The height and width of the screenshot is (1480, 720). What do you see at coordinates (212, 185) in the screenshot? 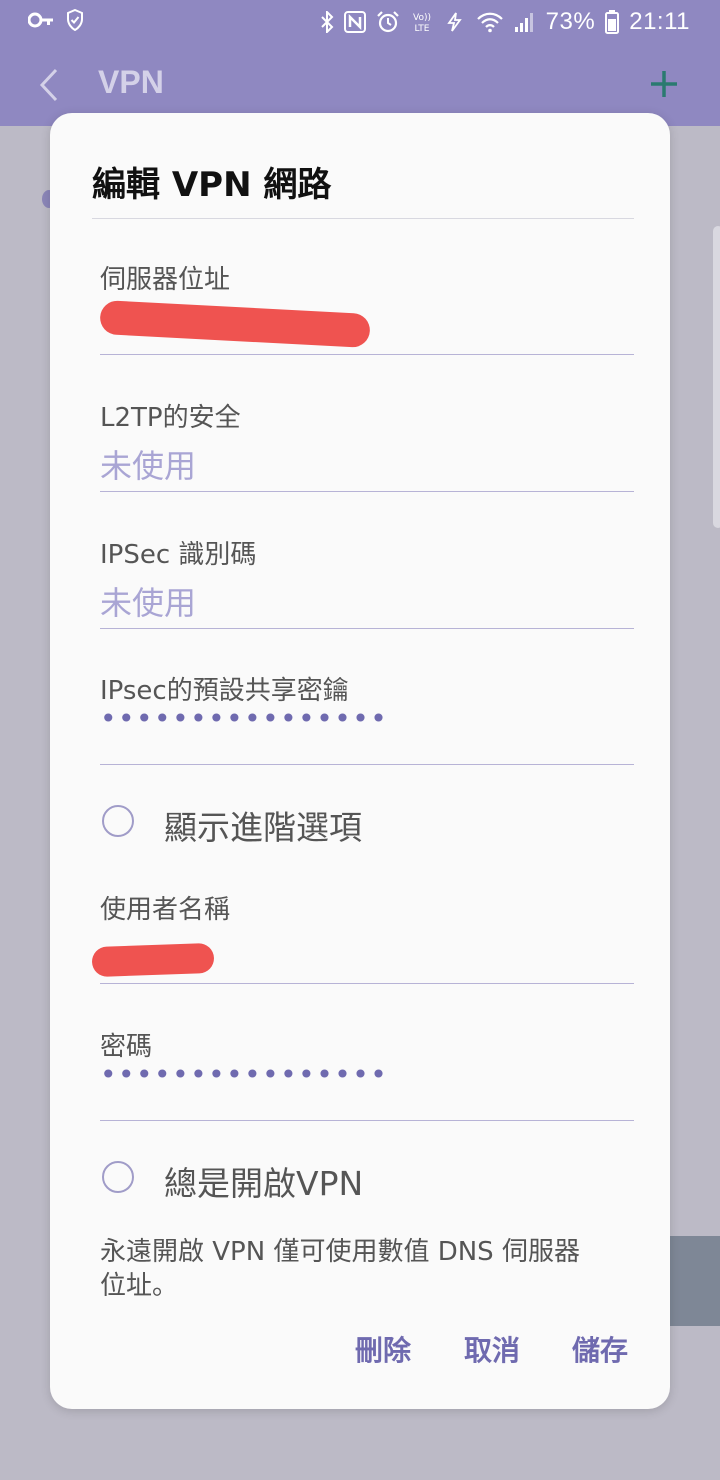
I see `dialog-title: 編輯 VPN 網路` at bounding box center [212, 185].